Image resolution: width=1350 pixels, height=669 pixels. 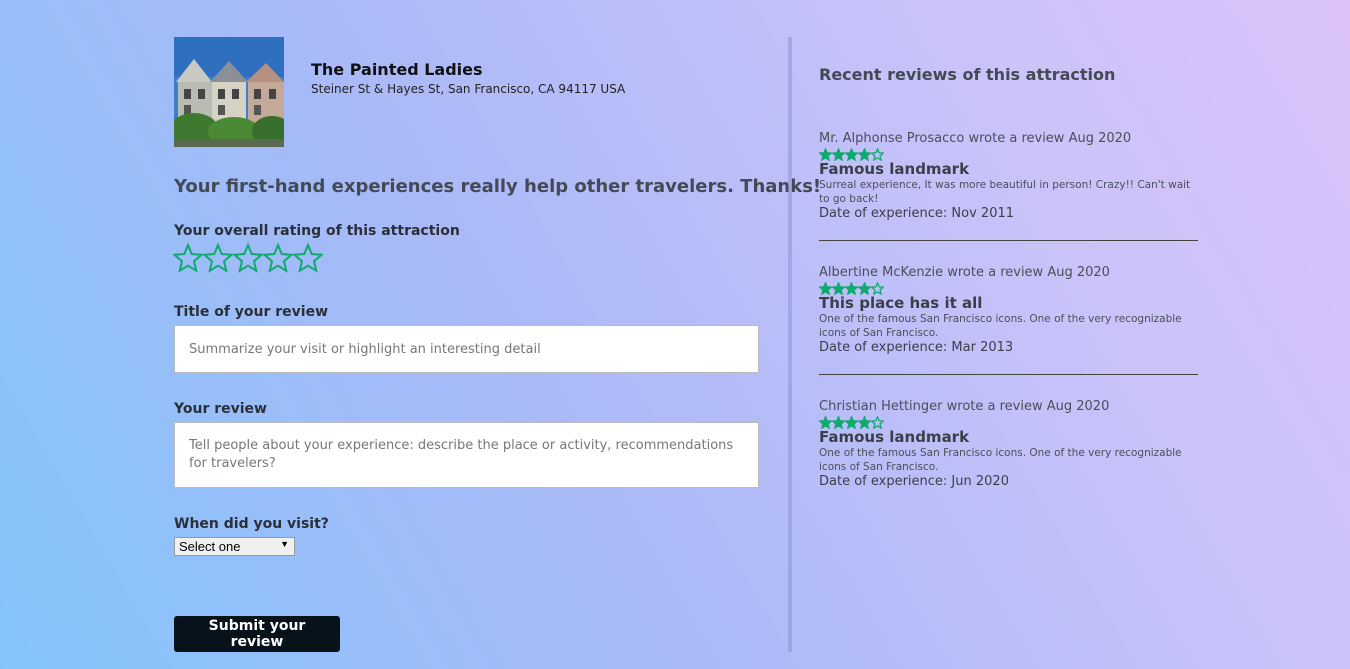 I want to click on review-body-textarea, so click(x=466, y=455).